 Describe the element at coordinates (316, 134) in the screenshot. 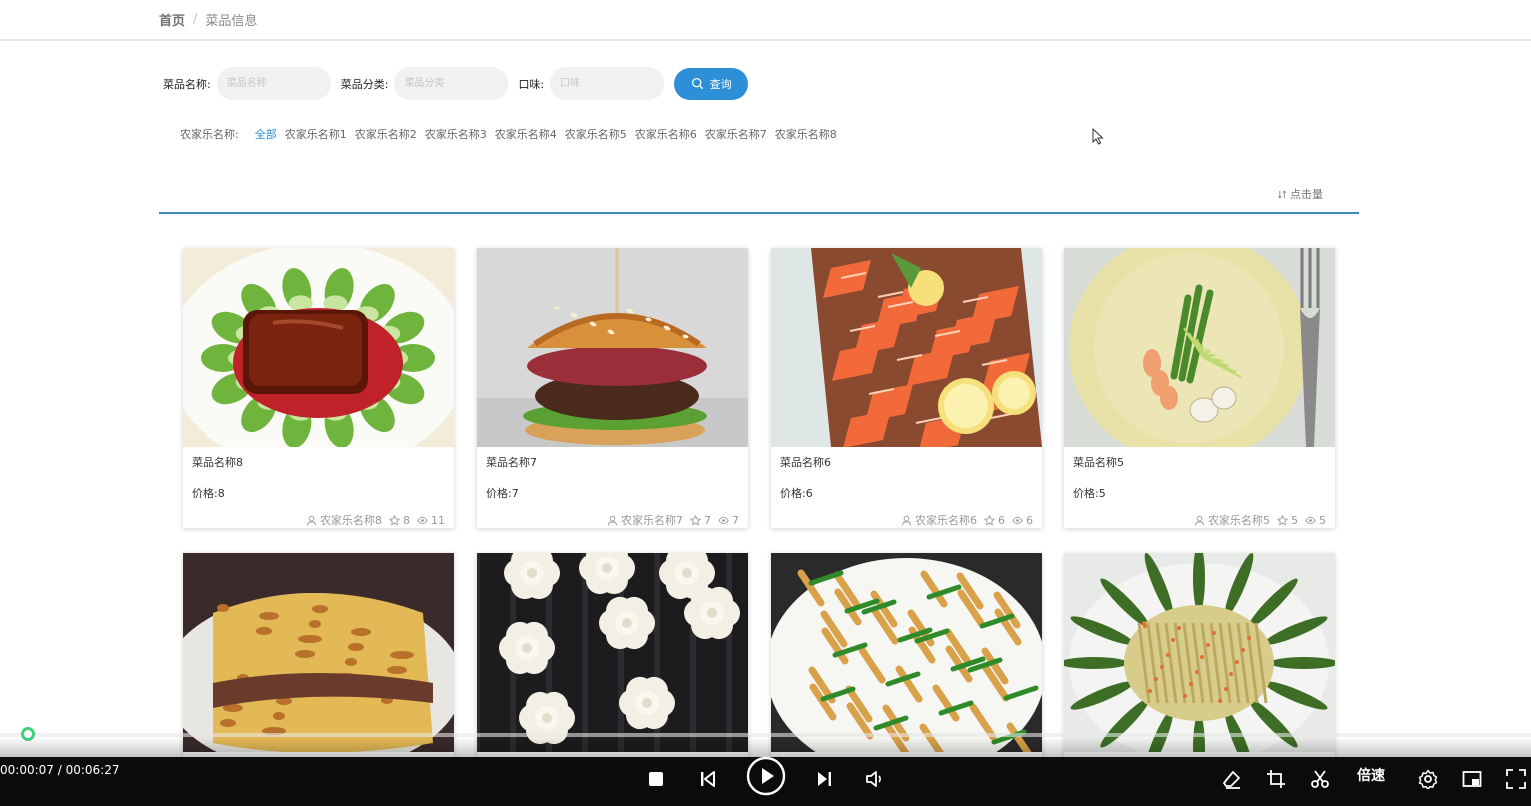

I see `farm-filter-option: 农家乐名称1` at that location.